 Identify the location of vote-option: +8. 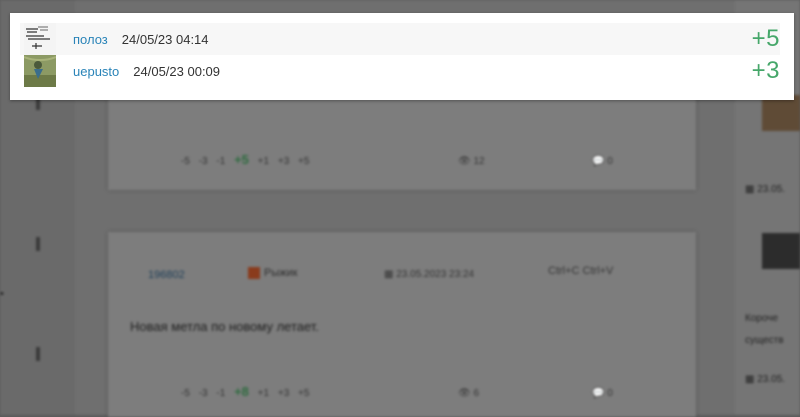
(241, 391).